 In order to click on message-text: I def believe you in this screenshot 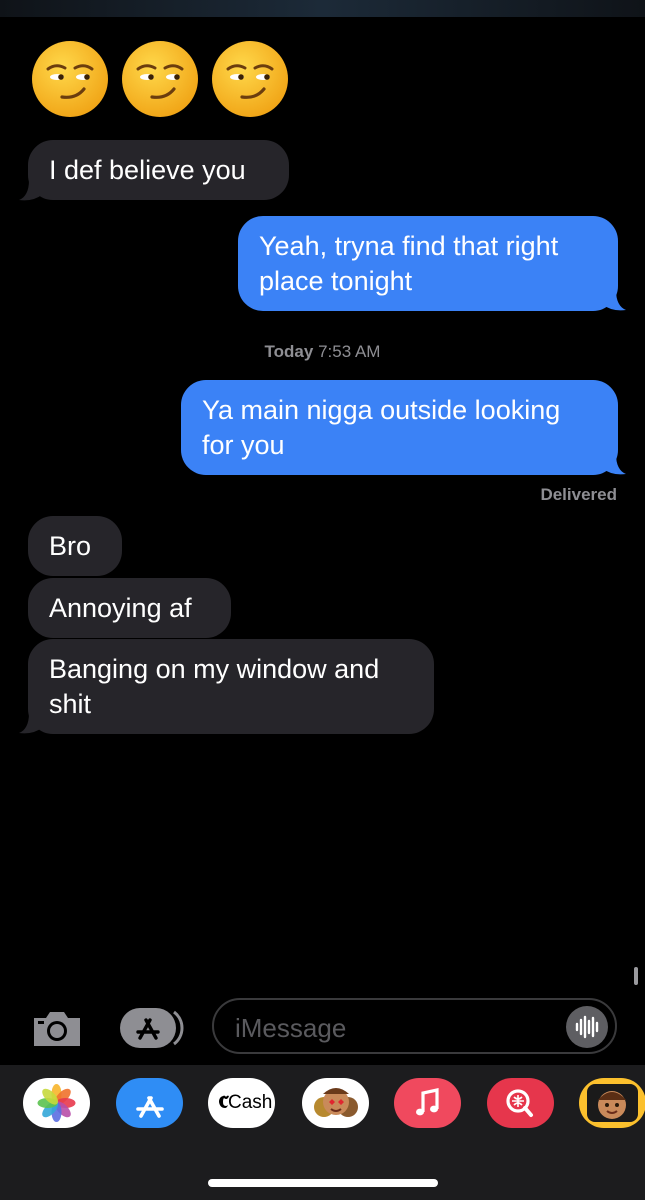, I will do `click(147, 170)`.